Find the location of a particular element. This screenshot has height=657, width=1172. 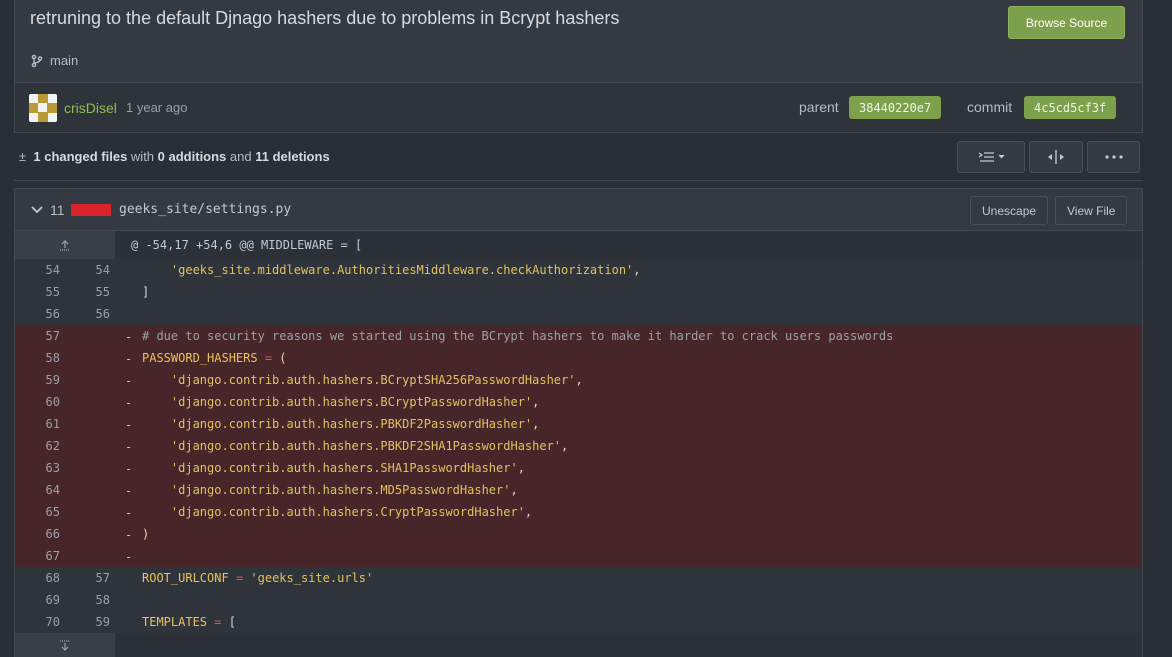

more-icon is located at coordinates (1113, 157).